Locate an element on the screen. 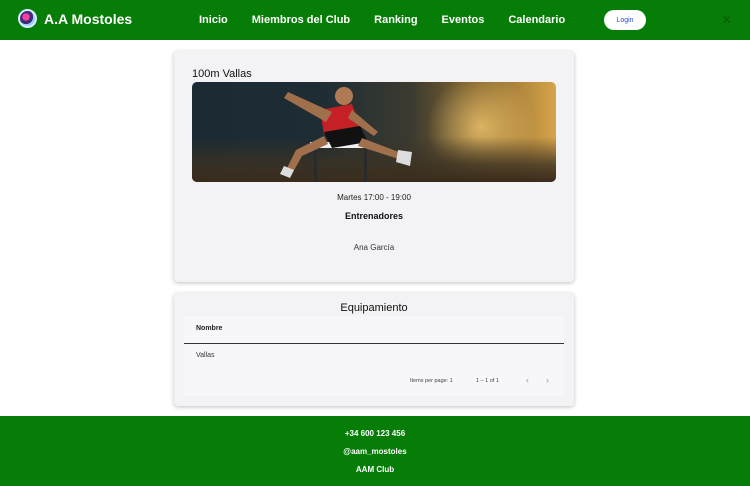  items-per-page-label: Items per page: 1 is located at coordinates (431, 381).